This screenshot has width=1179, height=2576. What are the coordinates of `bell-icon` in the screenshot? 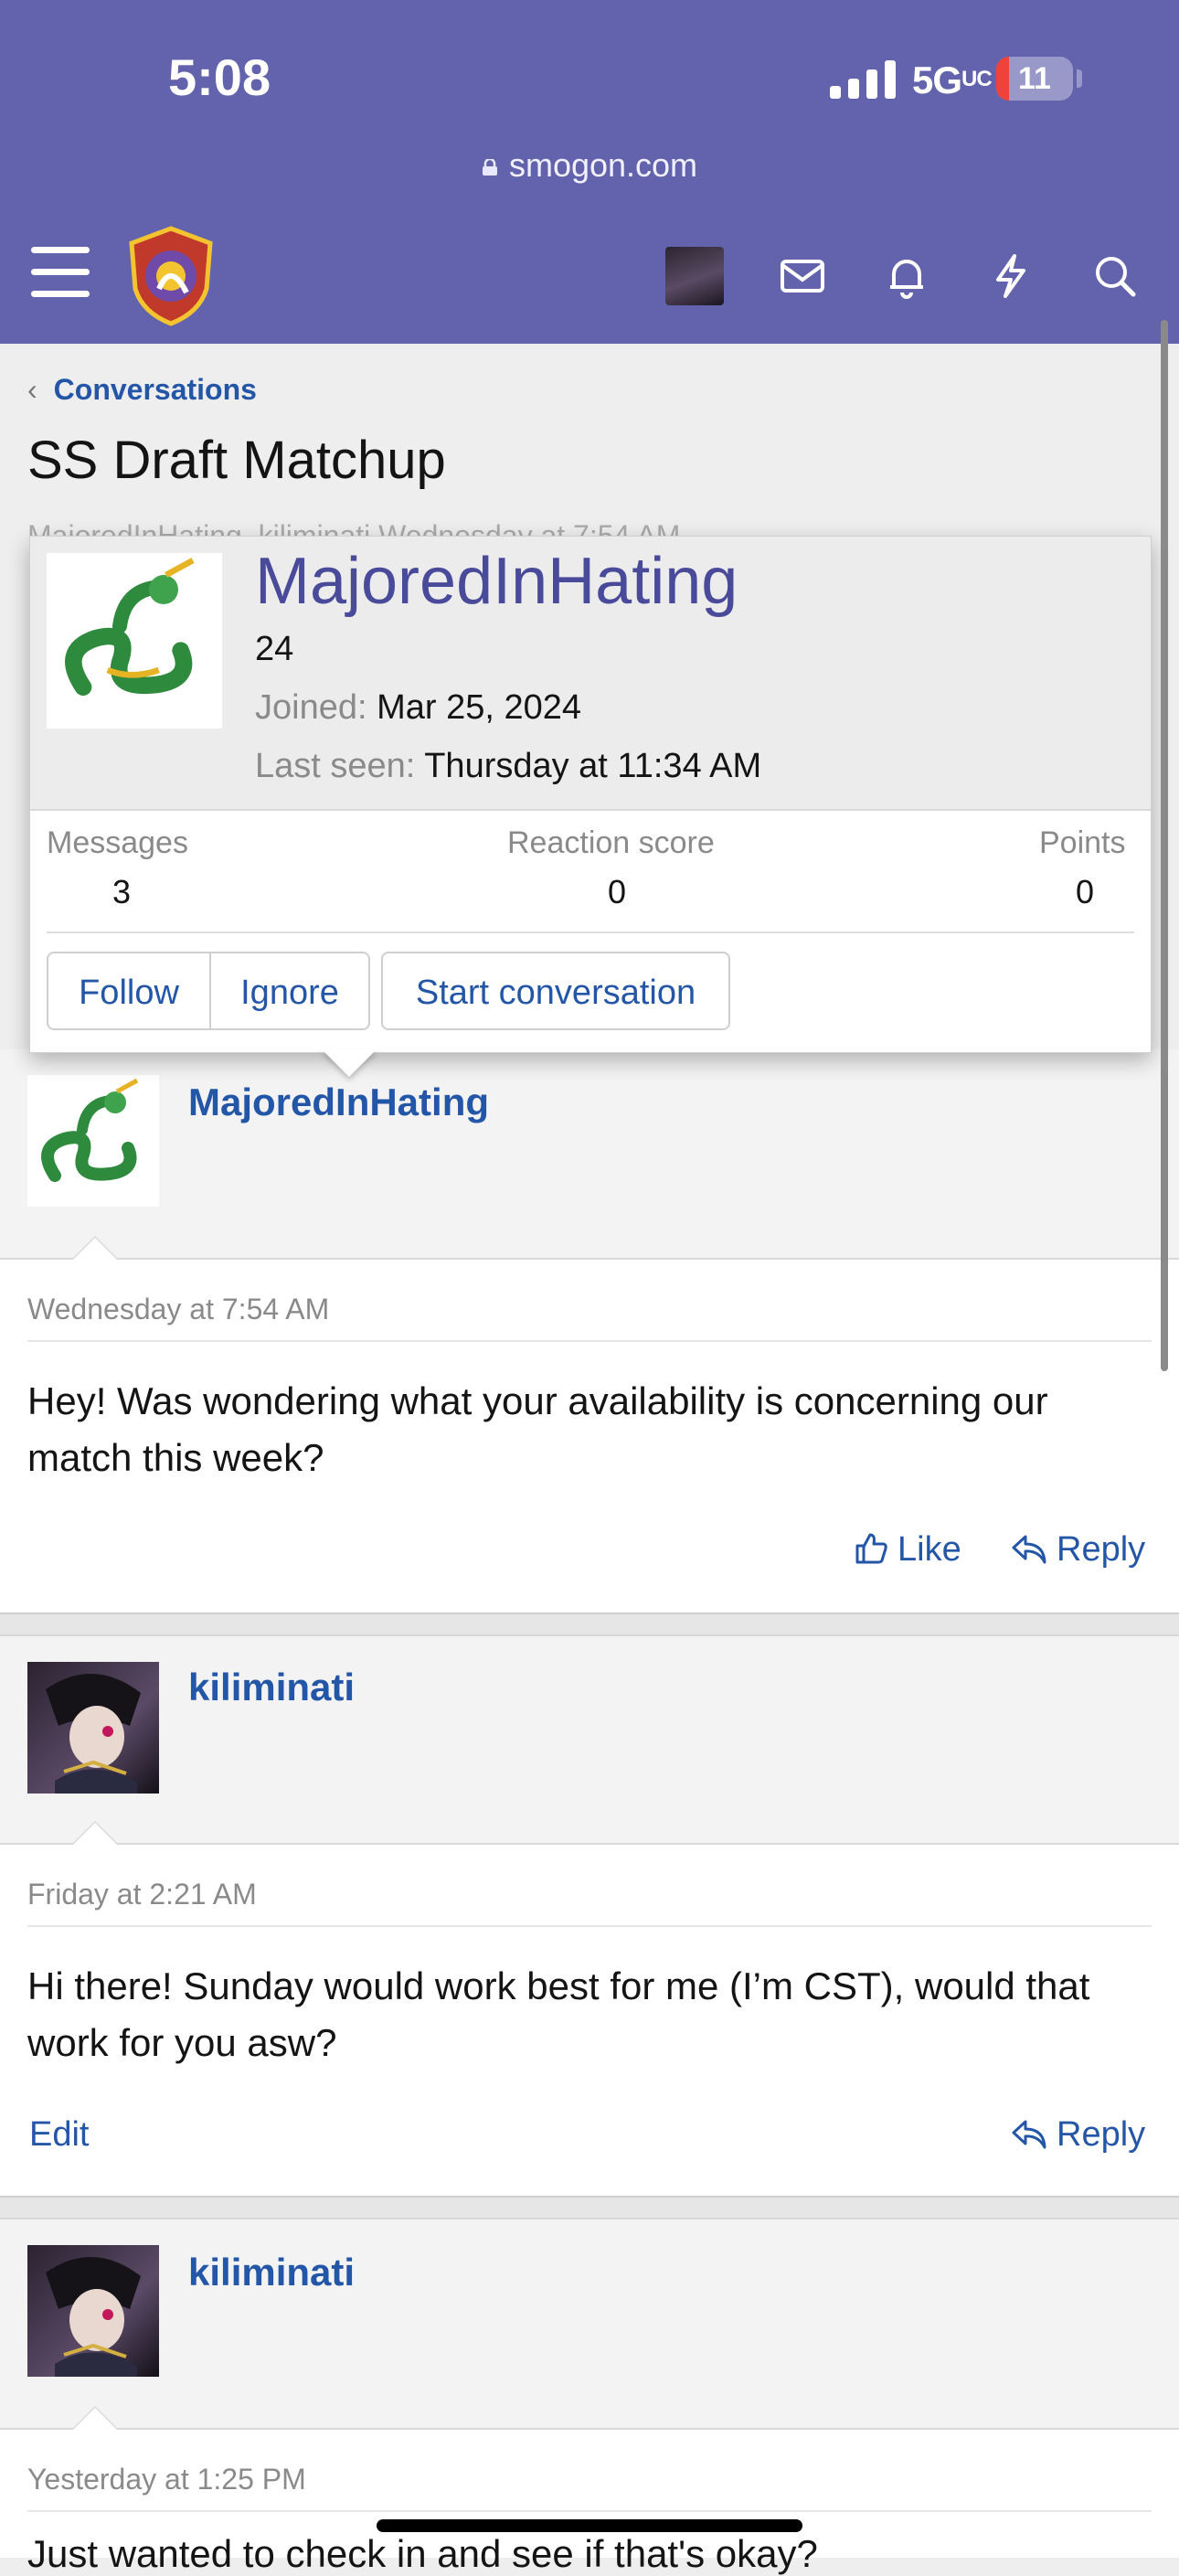 It's located at (906, 276).